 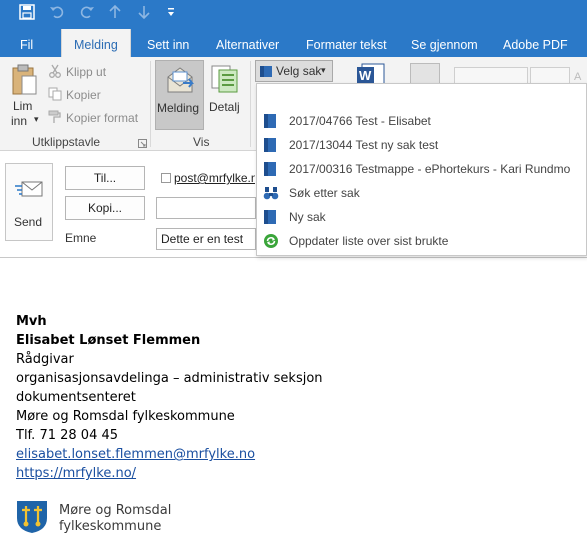 What do you see at coordinates (206, 208) in the screenshot?
I see `cc-field` at bounding box center [206, 208].